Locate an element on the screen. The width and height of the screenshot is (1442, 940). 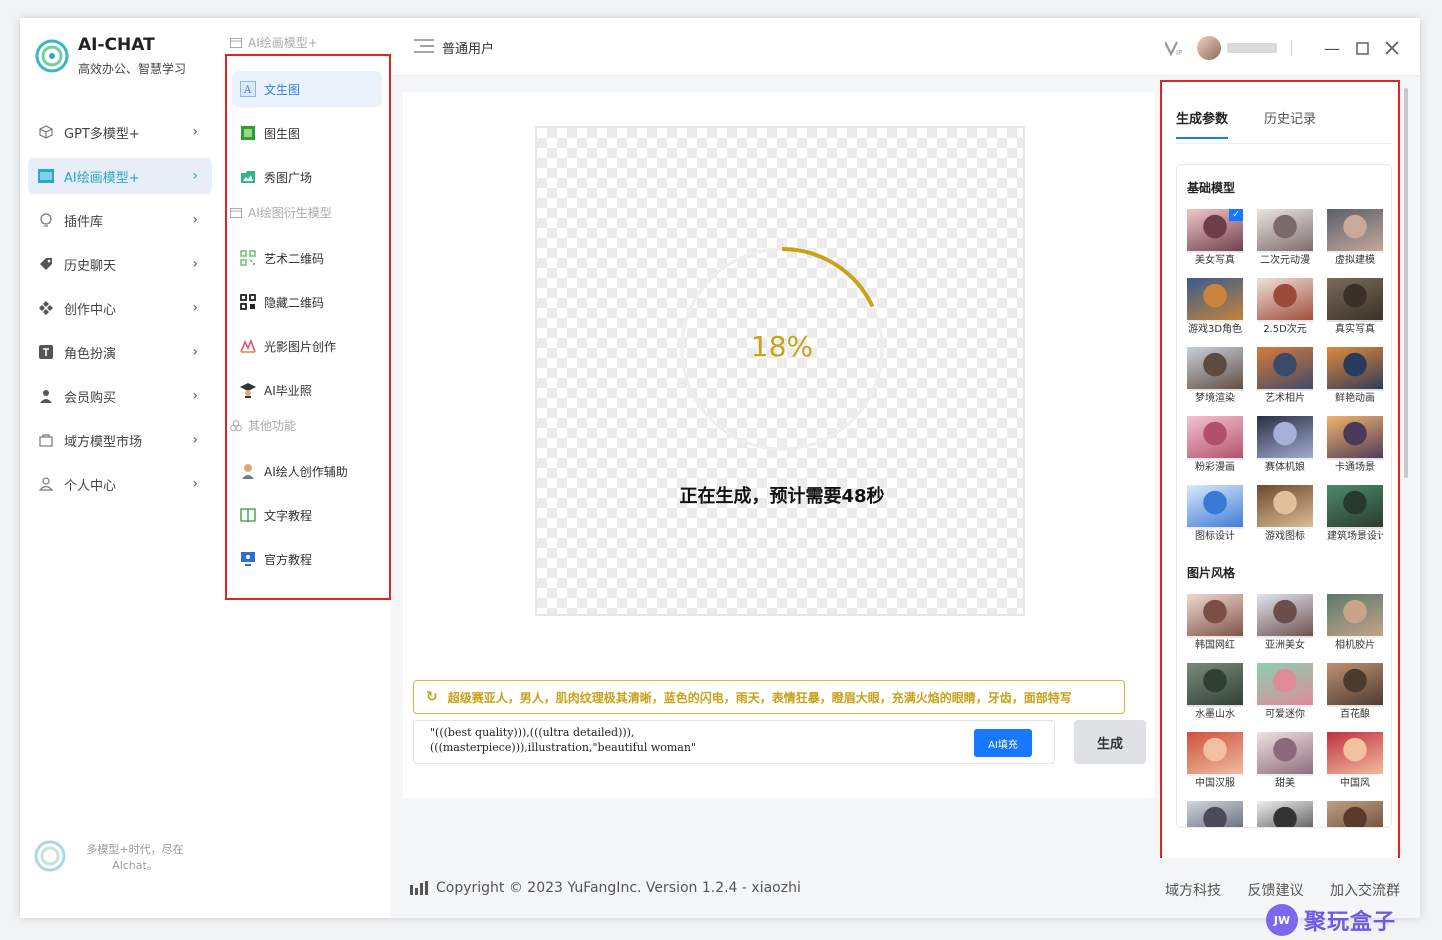
sidebar-item-history: 历史聊天 › is located at coordinates (120, 264).